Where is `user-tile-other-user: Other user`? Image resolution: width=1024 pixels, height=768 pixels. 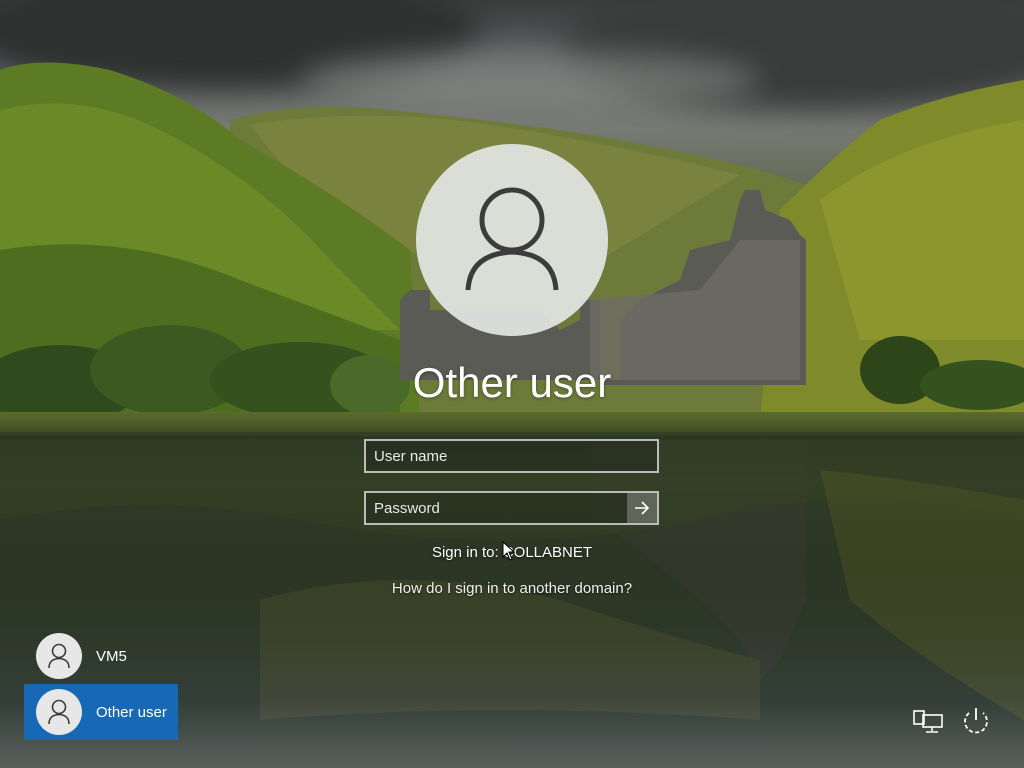
user-tile-other-user: Other user is located at coordinates (101, 712).